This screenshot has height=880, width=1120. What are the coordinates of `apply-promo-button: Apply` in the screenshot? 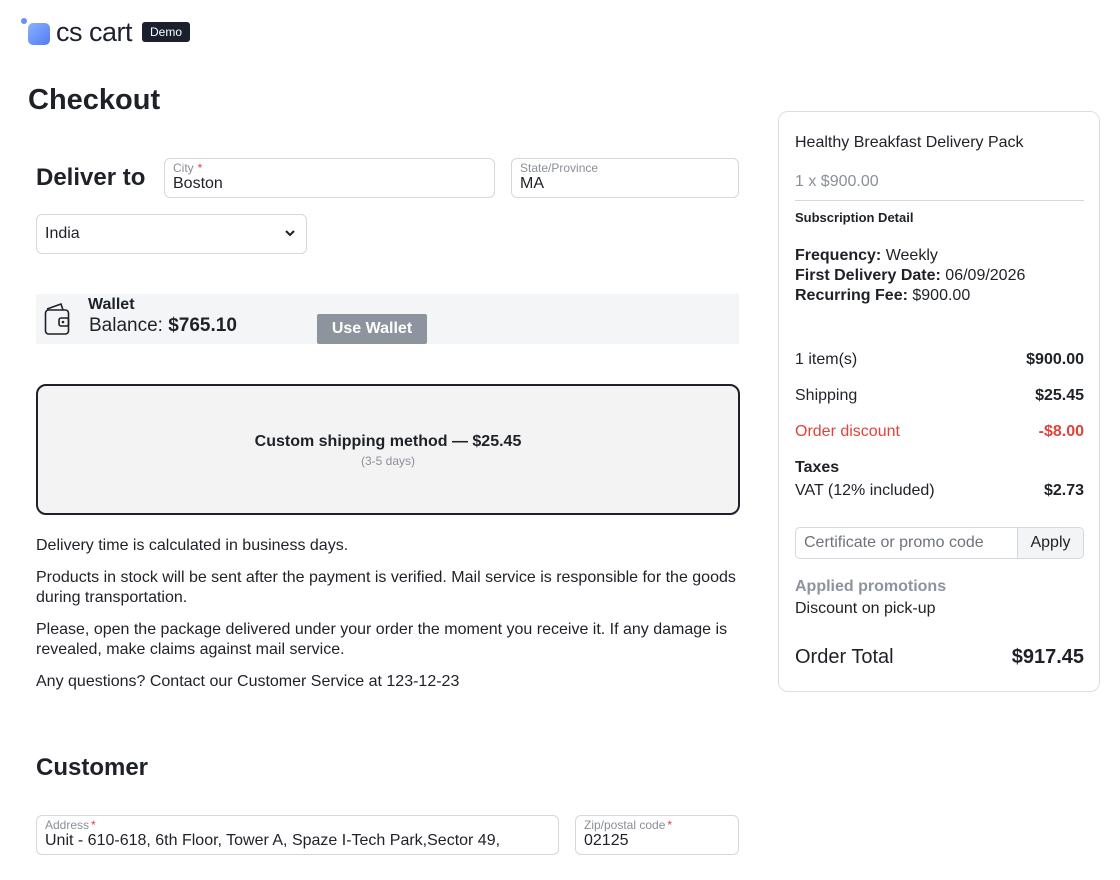 It's located at (1050, 543).